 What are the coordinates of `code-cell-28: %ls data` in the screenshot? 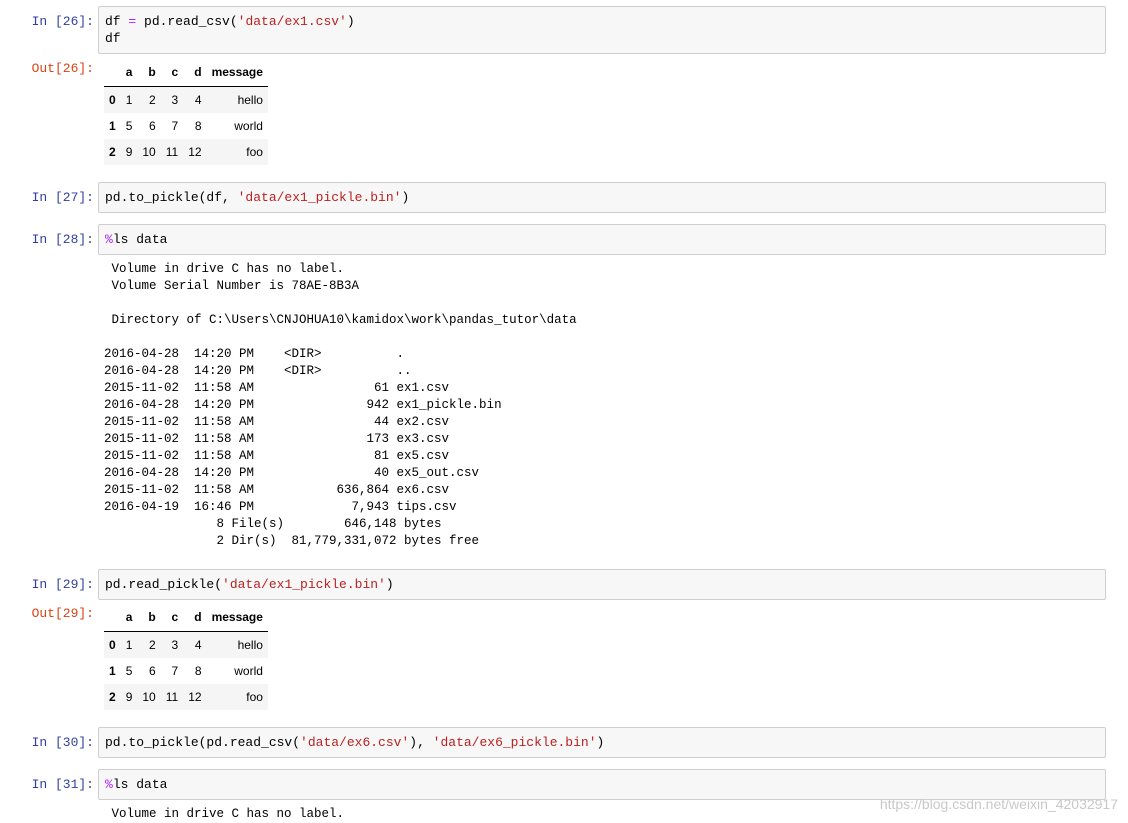 It's located at (602, 239).